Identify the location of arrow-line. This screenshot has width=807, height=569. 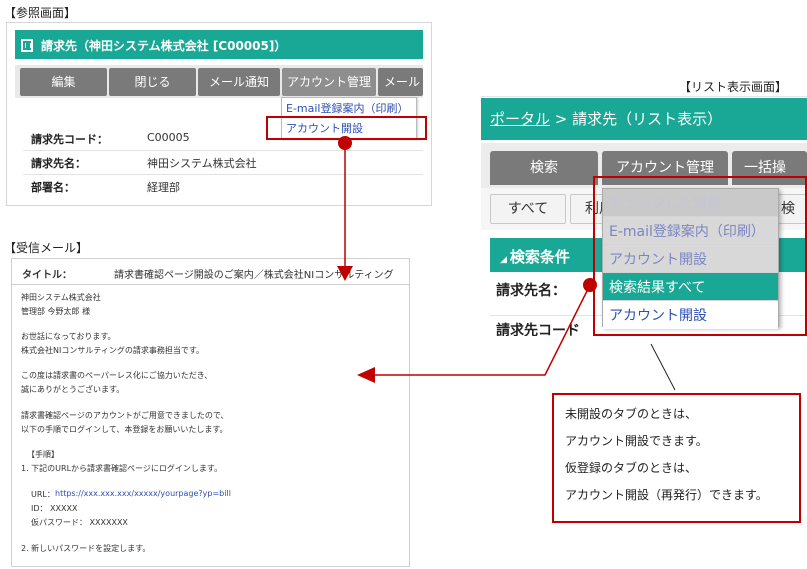
(482, 330).